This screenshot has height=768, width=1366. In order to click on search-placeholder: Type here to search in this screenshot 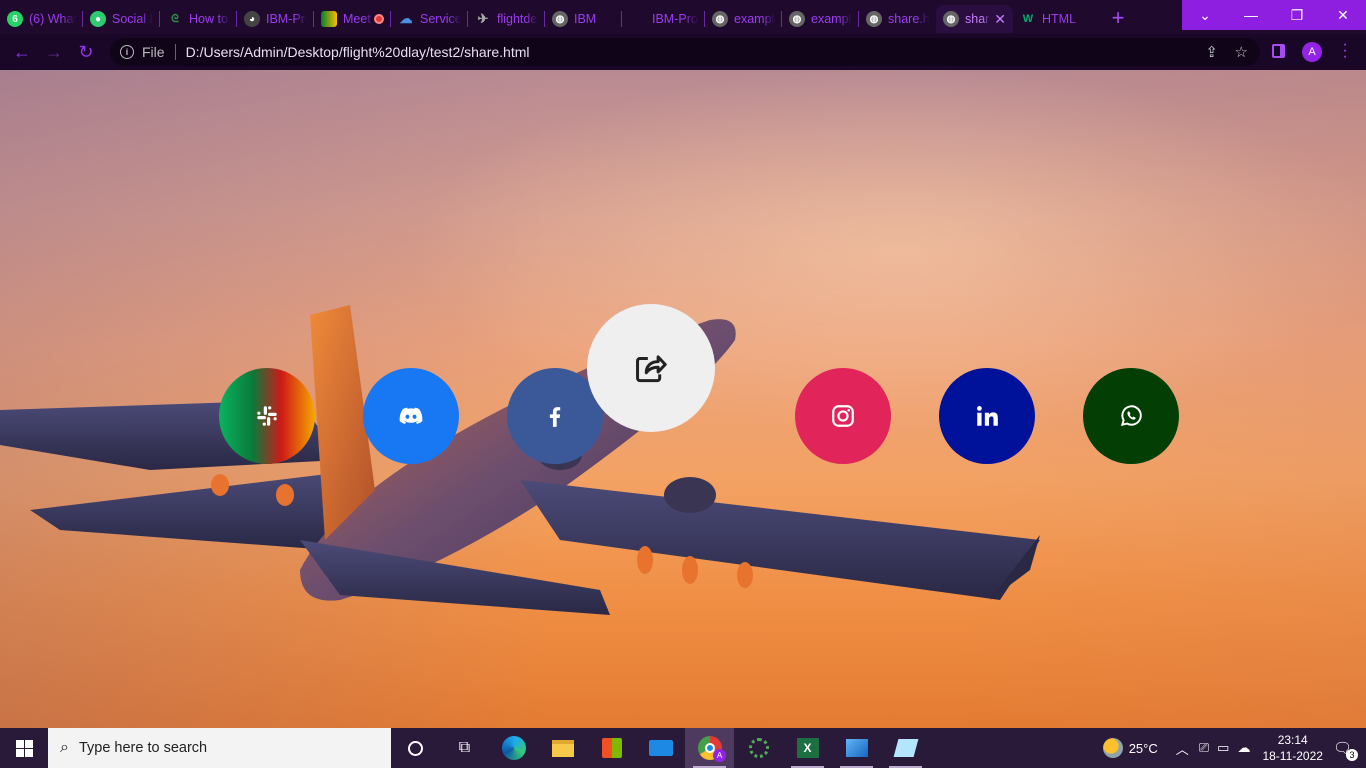, I will do `click(143, 748)`.